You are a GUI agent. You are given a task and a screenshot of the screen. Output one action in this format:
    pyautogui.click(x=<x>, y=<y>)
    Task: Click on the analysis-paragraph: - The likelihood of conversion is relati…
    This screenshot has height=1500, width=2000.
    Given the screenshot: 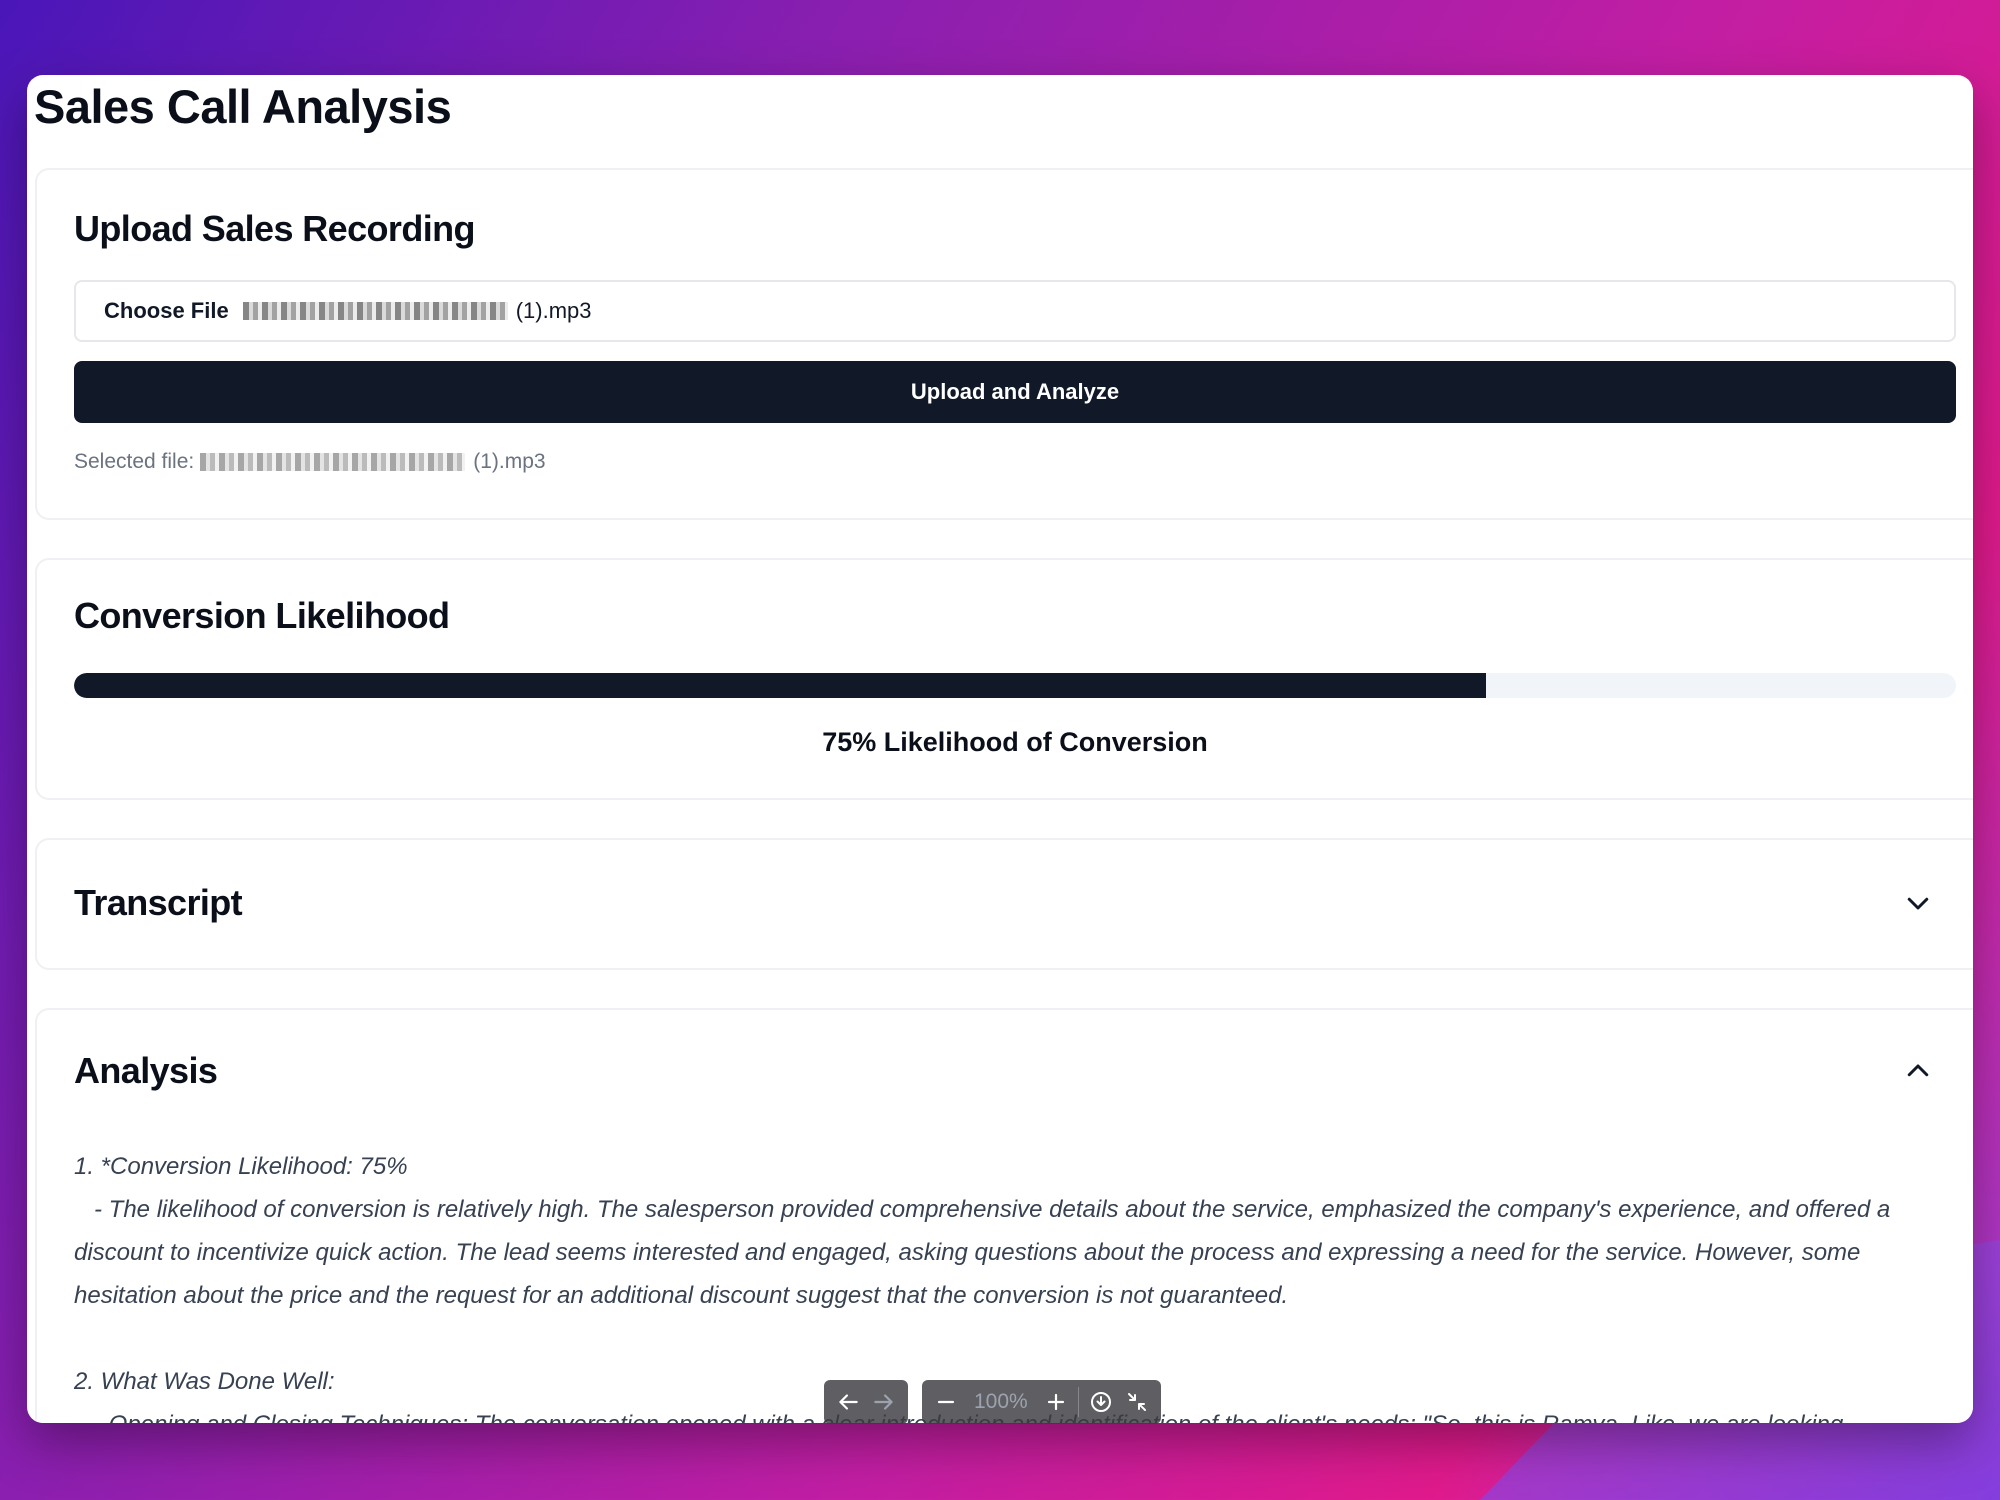 What is the action you would take?
    pyautogui.click(x=982, y=1252)
    